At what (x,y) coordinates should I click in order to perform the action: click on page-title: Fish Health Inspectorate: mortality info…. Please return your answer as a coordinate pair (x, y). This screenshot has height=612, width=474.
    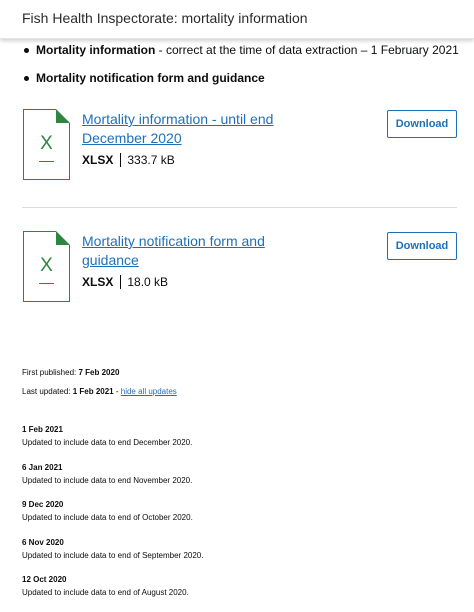
    Looking at the image, I should click on (165, 18).